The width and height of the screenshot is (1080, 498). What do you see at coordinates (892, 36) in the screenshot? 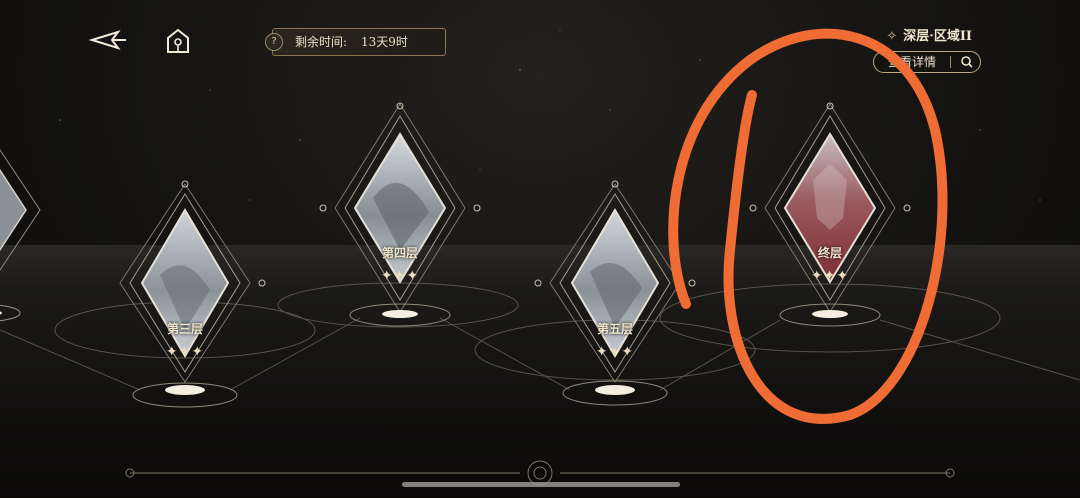
I see `sparkle-icon: ✧` at bounding box center [892, 36].